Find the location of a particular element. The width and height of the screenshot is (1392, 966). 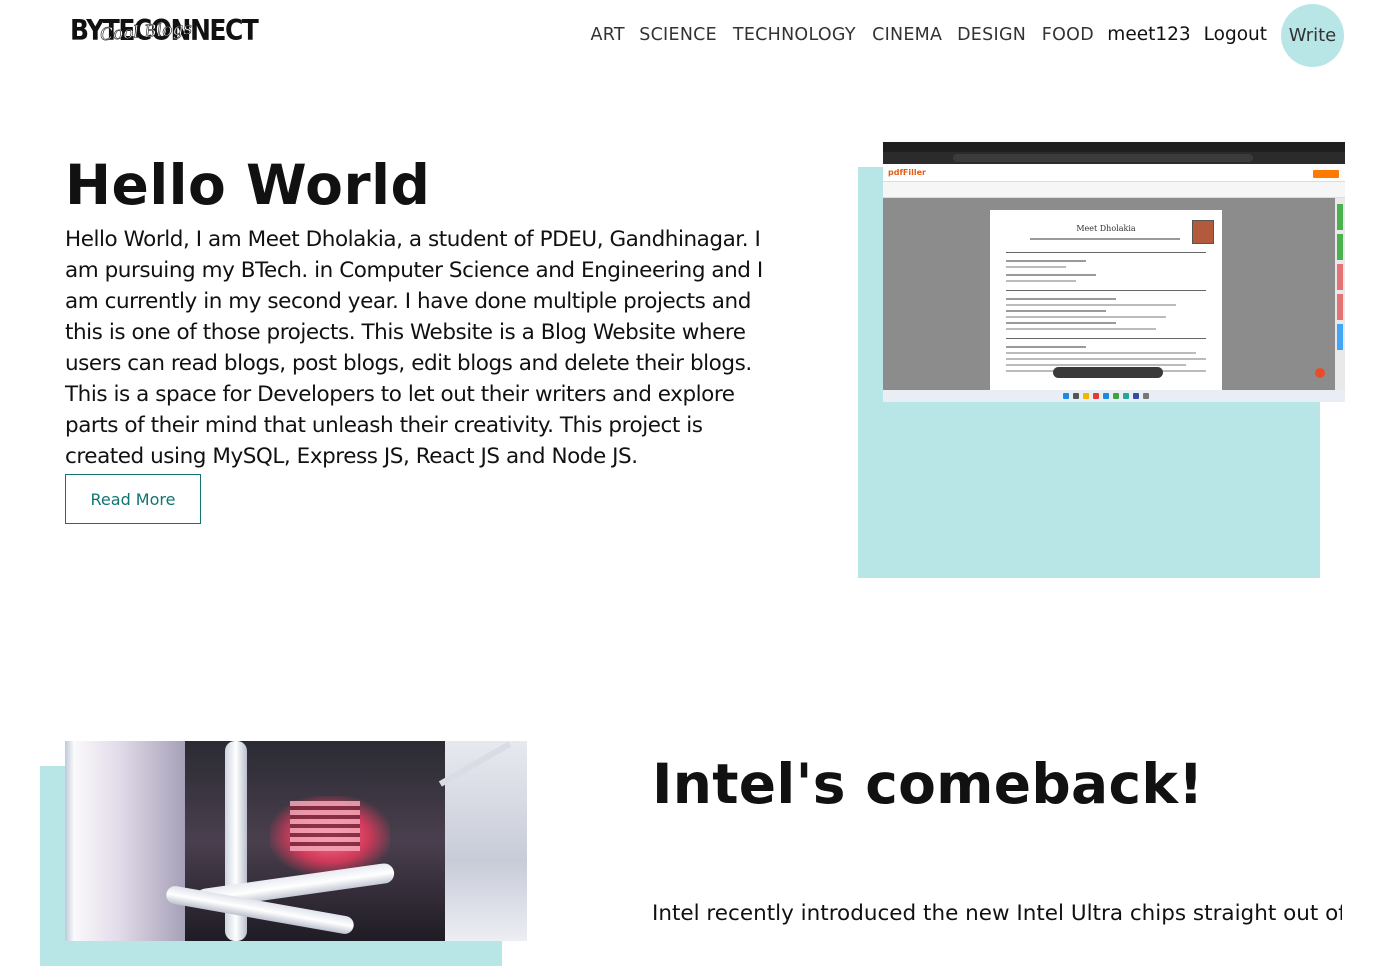

post-title: Hello World is located at coordinates (415, 185).